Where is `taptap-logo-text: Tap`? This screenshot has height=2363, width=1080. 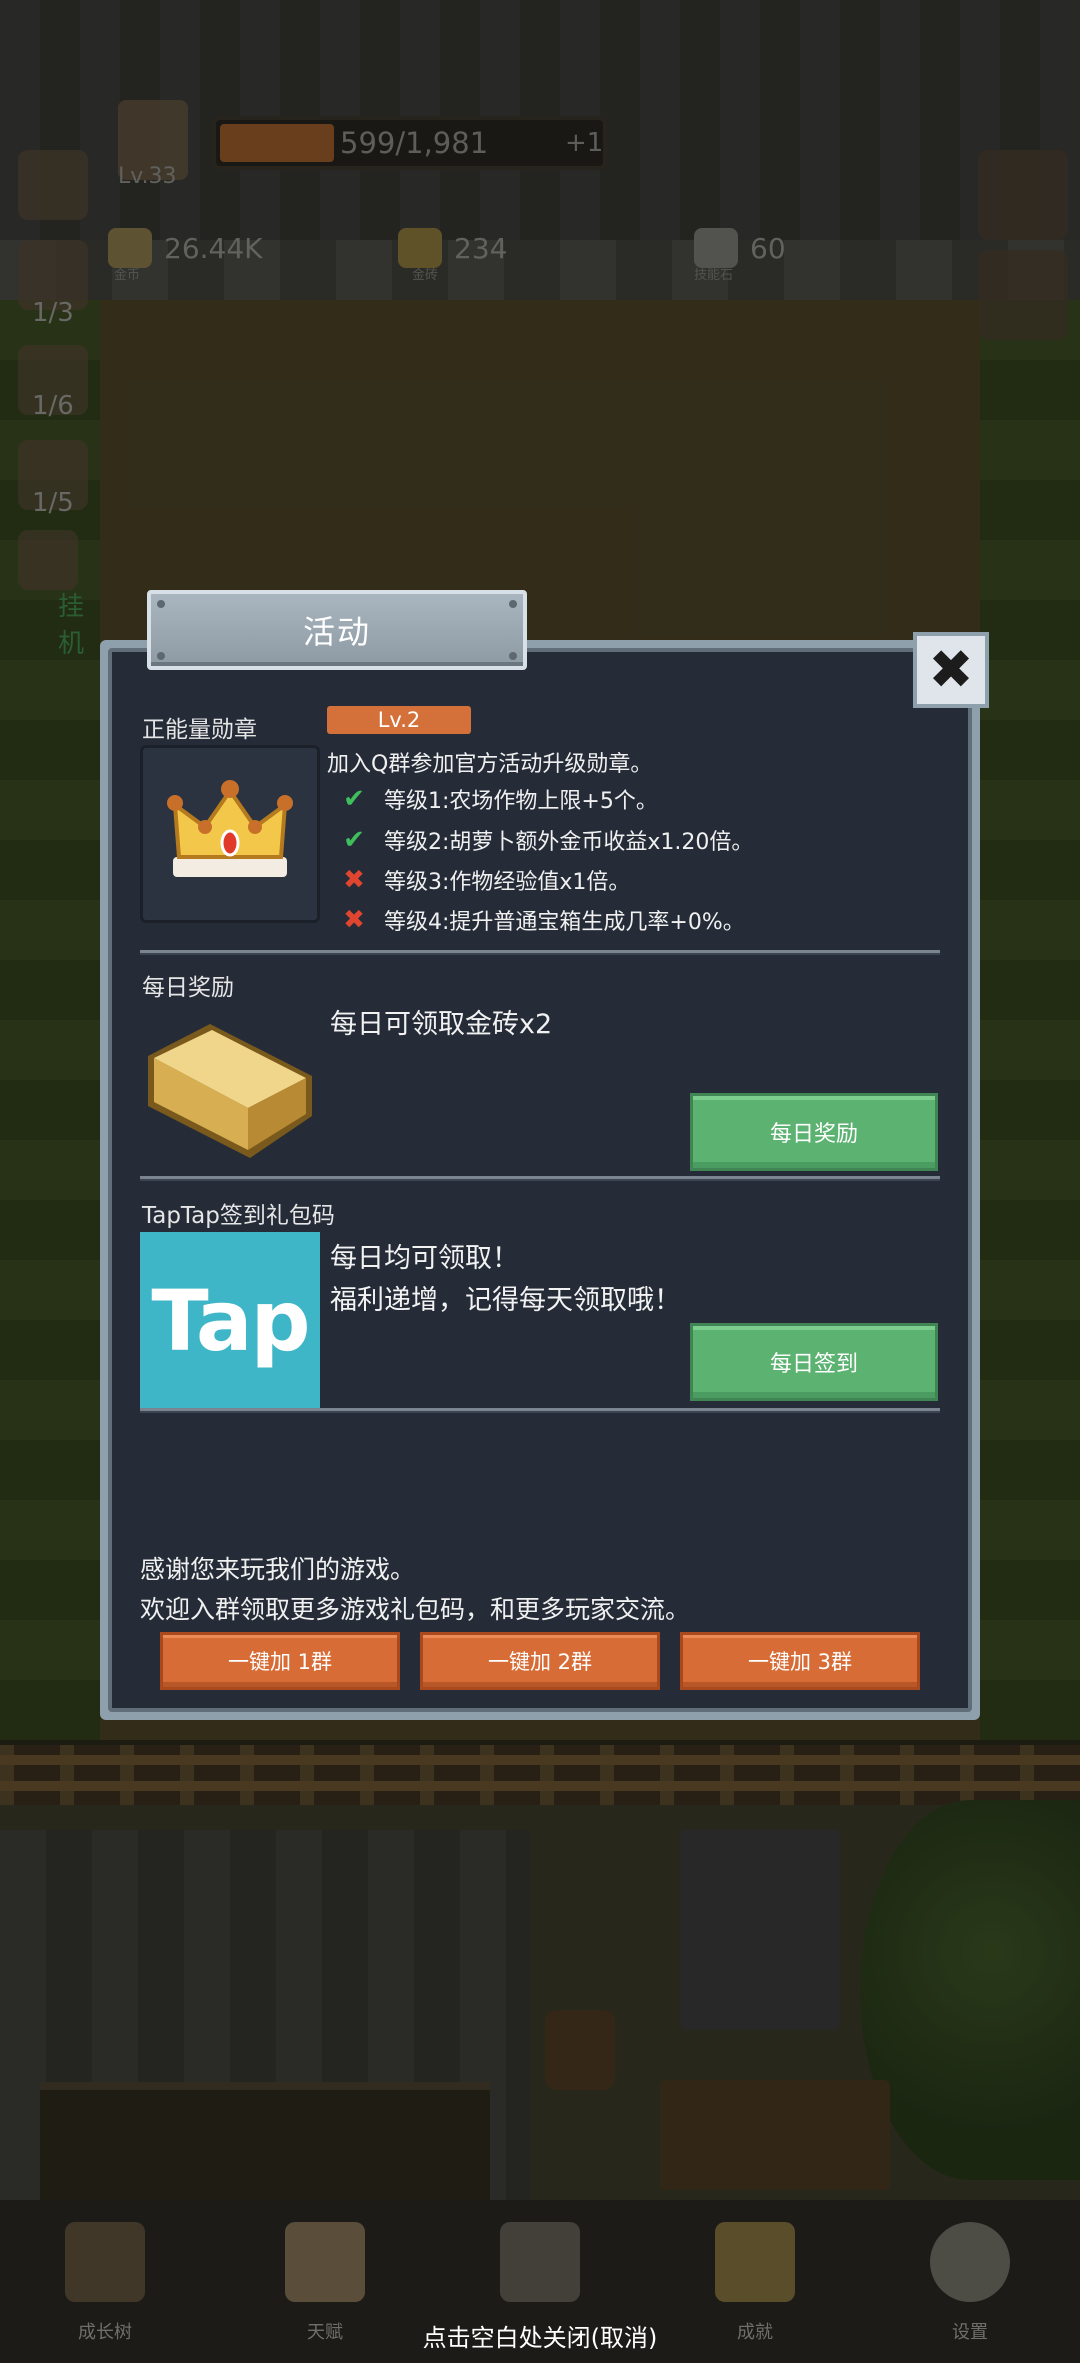
taptap-logo-text: Tap is located at coordinates (230, 1320).